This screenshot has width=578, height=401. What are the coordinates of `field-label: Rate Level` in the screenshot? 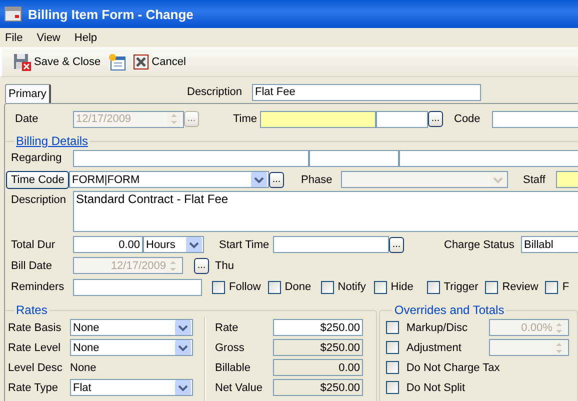 It's located at (35, 348).